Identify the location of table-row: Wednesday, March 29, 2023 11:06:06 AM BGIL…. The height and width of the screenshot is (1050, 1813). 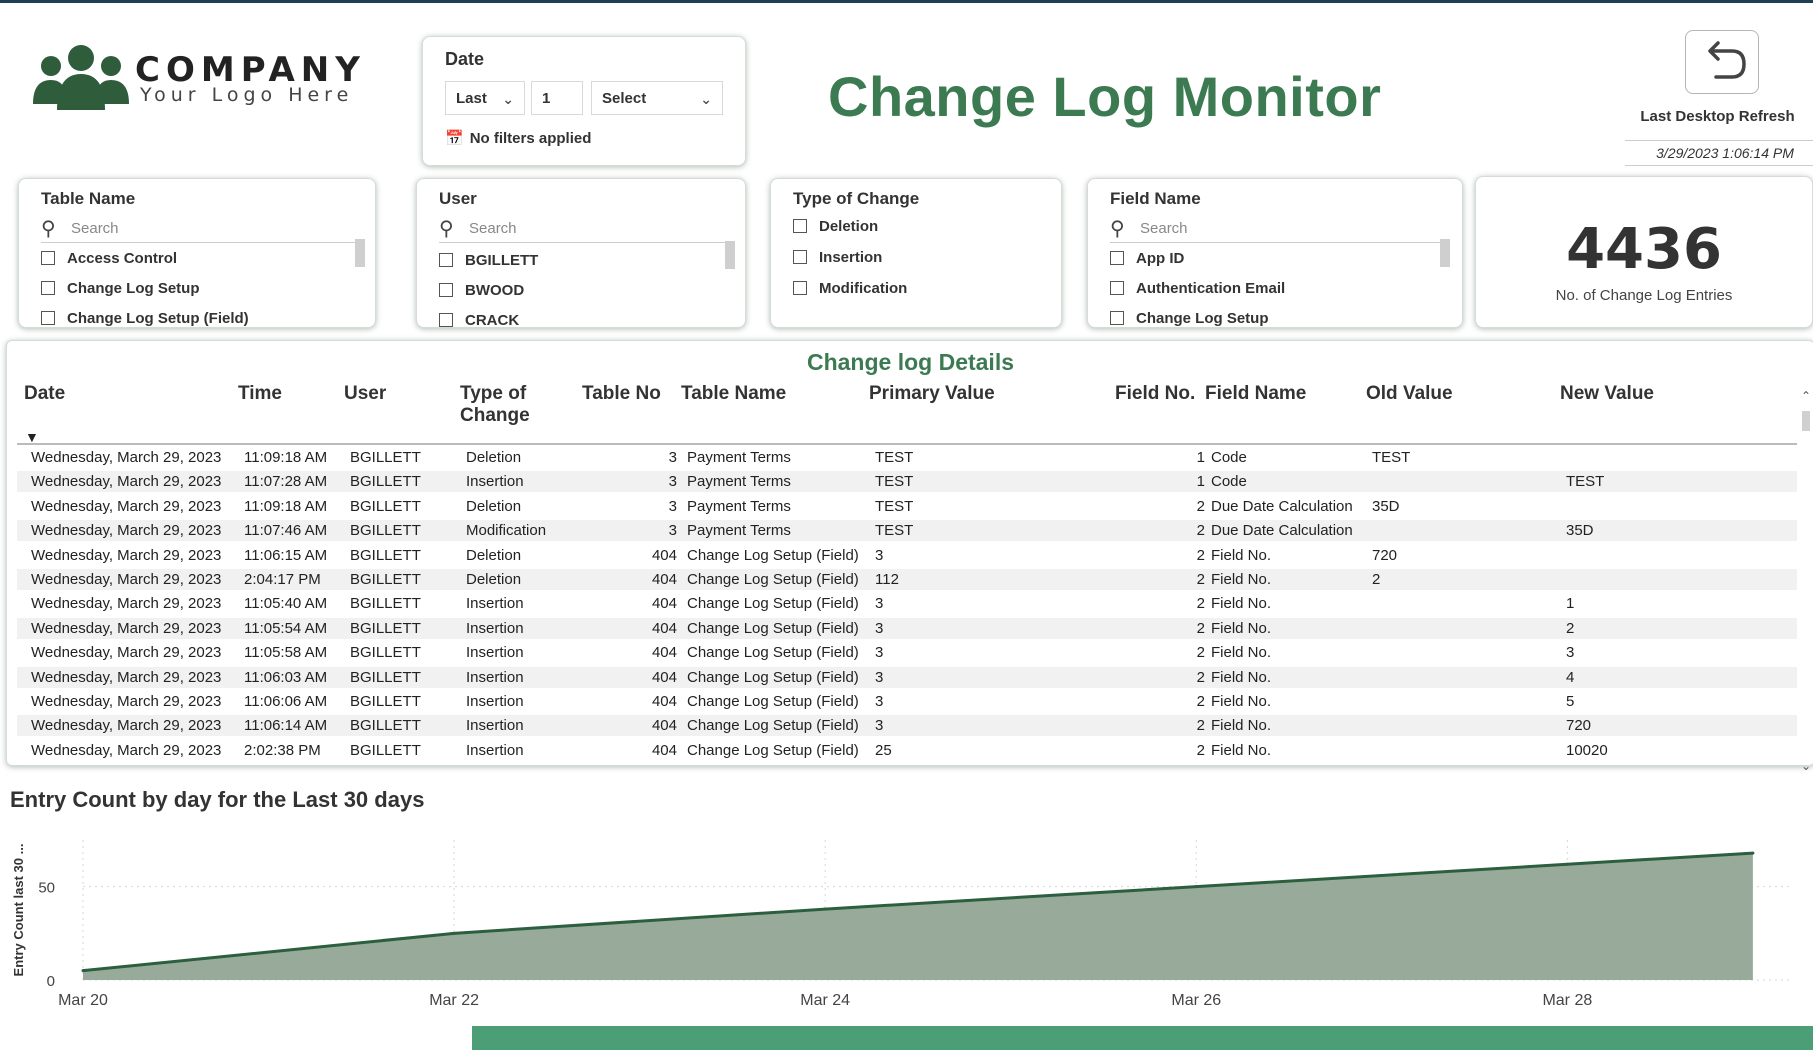
(907, 701).